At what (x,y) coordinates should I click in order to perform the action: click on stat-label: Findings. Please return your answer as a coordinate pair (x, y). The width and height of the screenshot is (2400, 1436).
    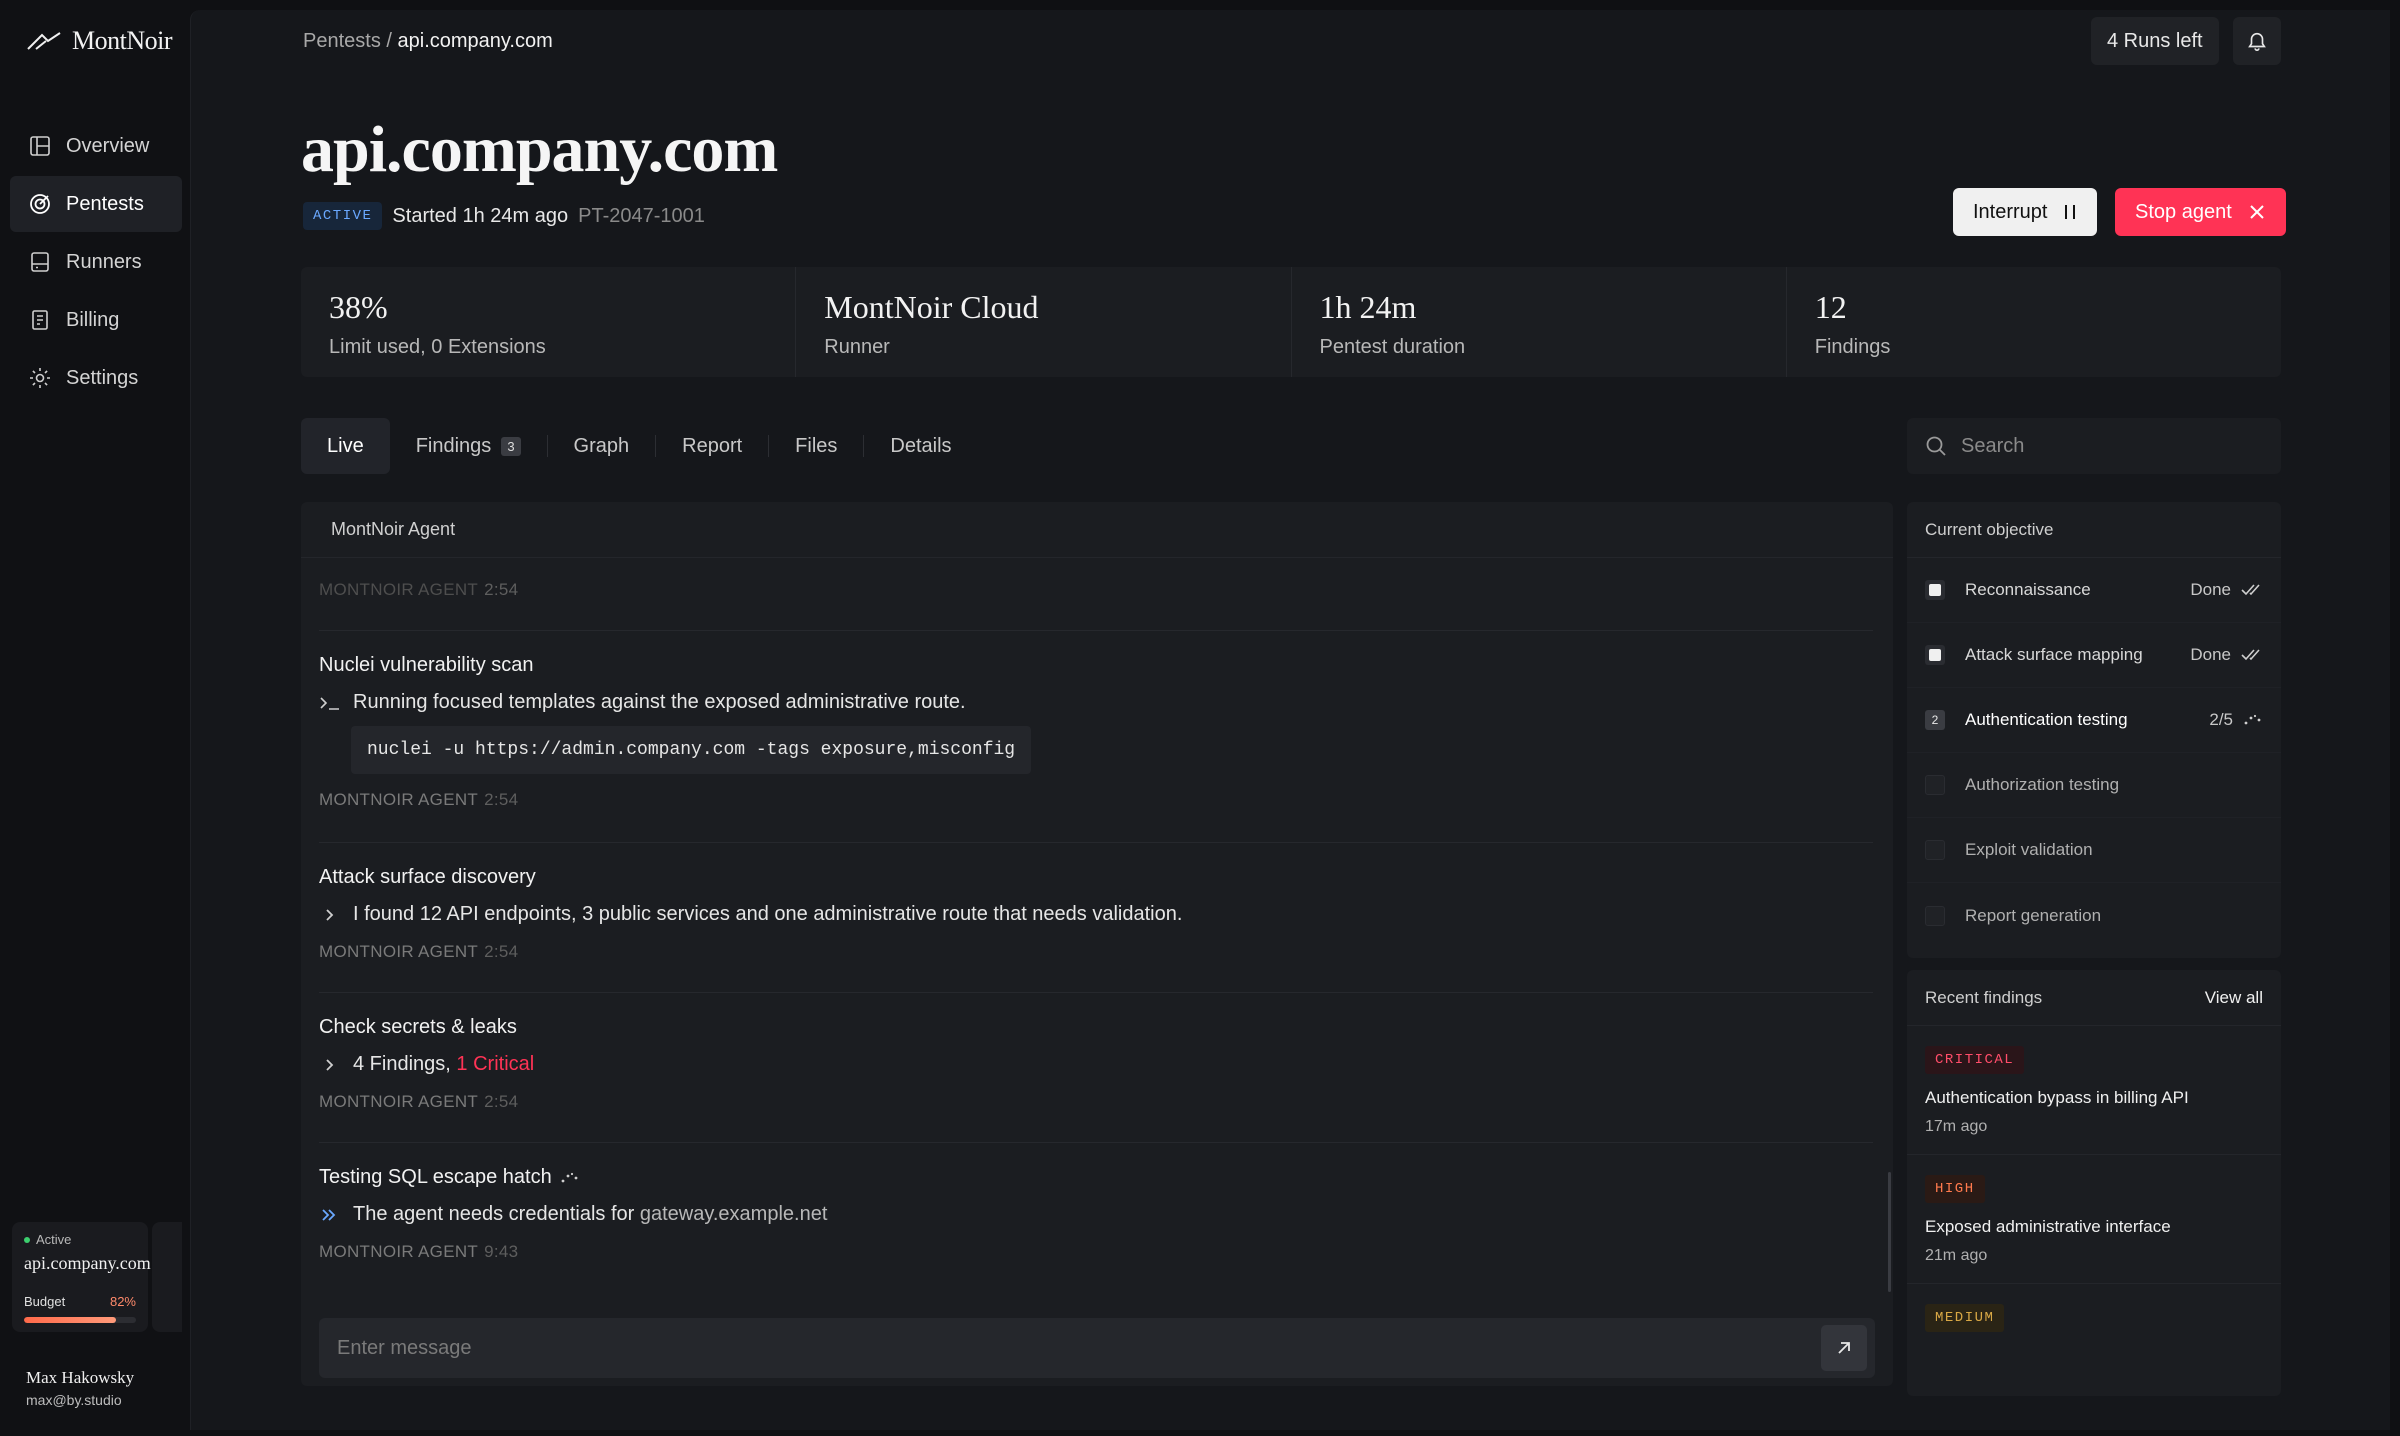
    Looking at the image, I should click on (1852, 347).